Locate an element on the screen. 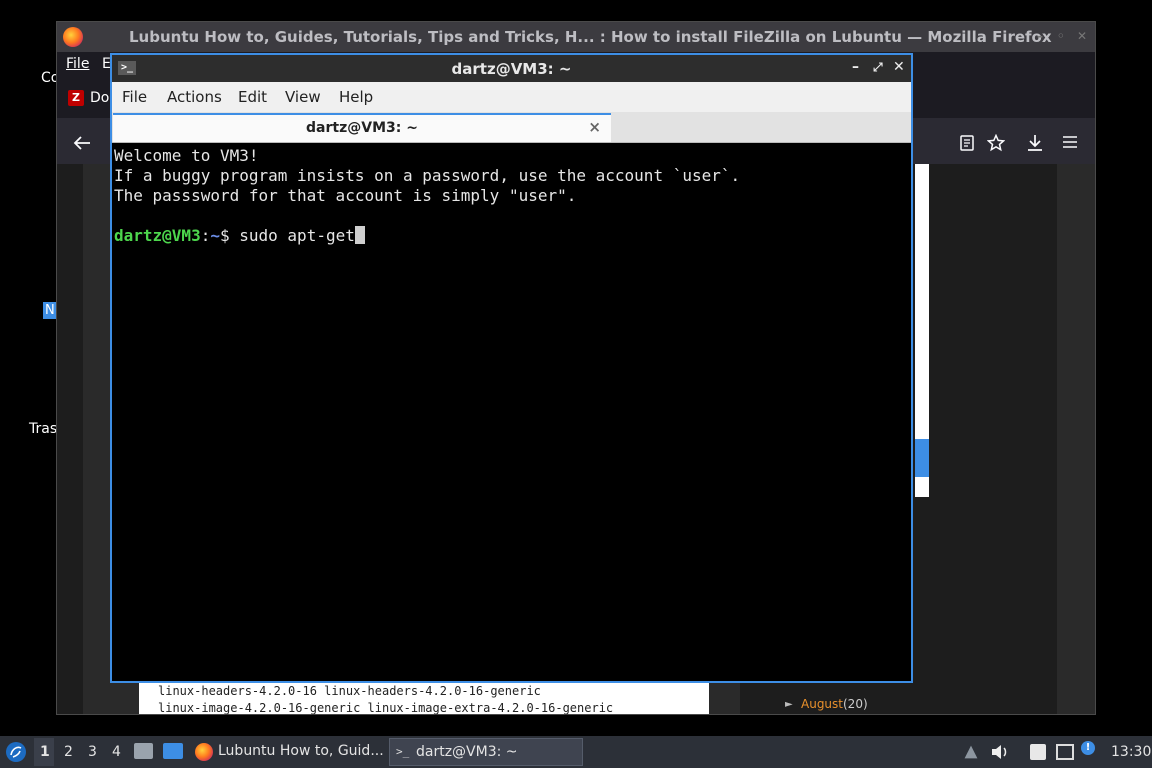 This screenshot has height=768, width=1152. close-tab-icon: × is located at coordinates (594, 127).